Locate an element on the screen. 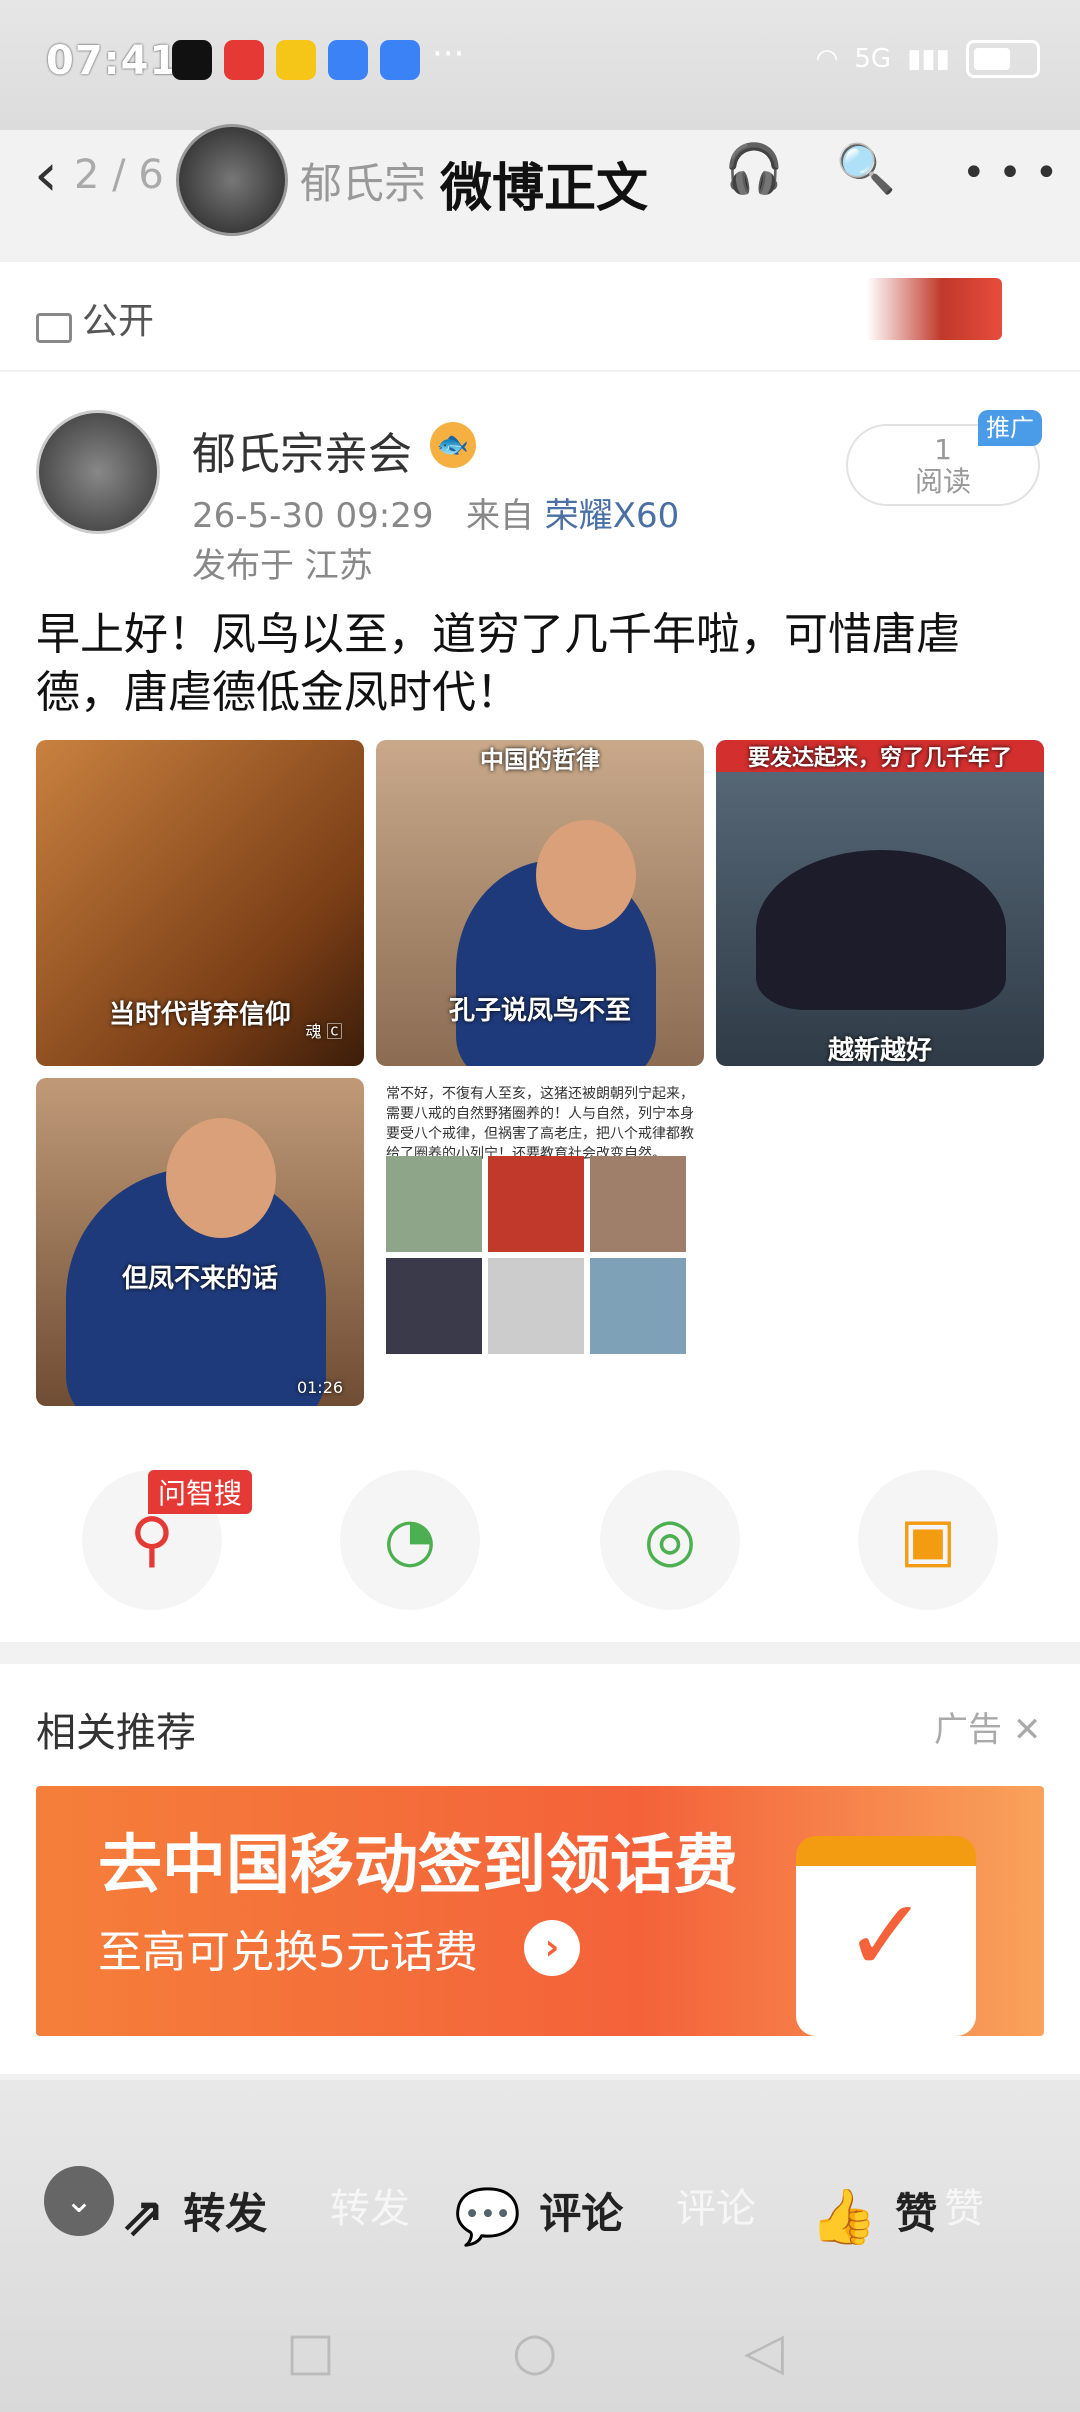 The height and width of the screenshot is (2412, 1080). promo-badge: 推广 is located at coordinates (1010, 428).